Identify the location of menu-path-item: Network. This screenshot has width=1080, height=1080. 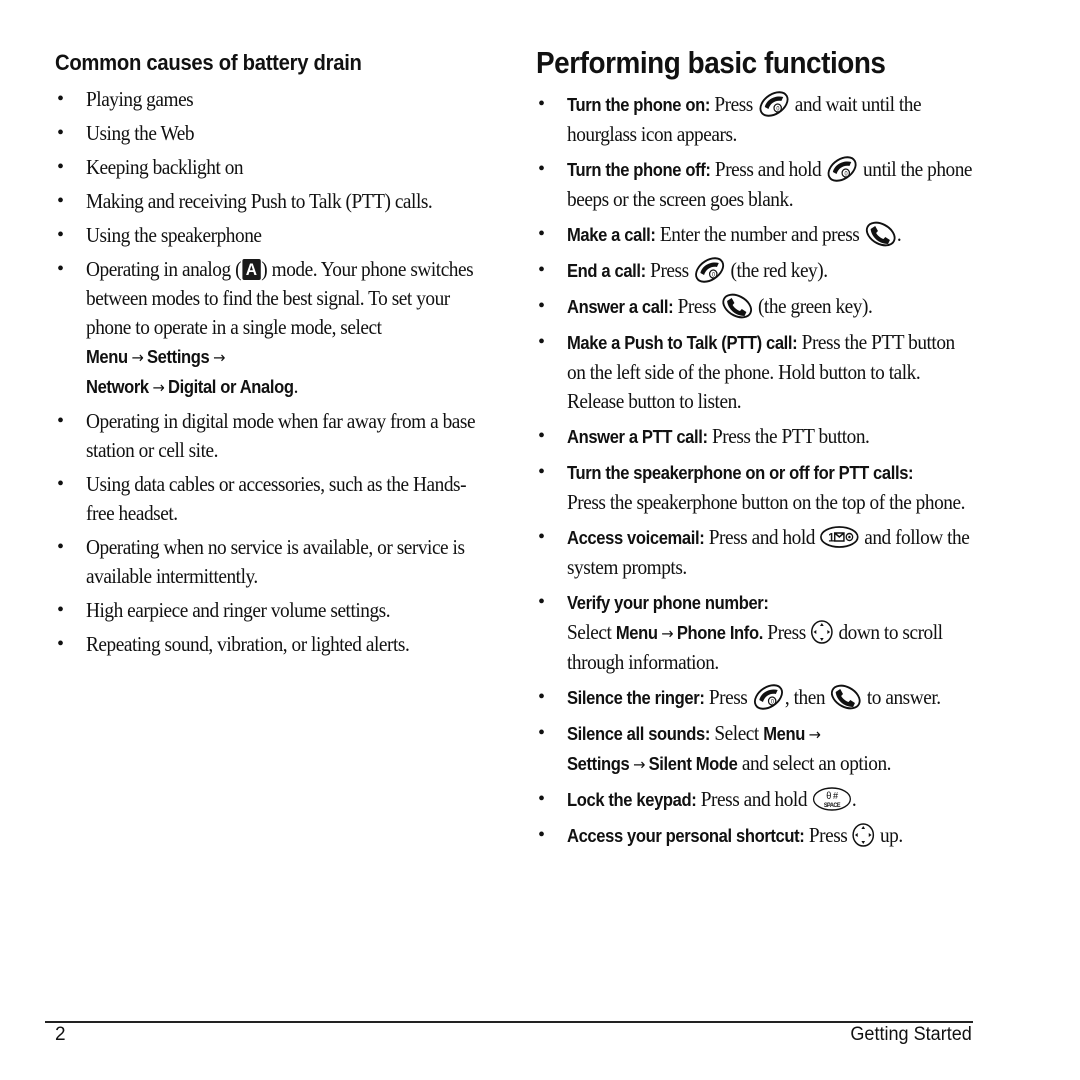
(117, 387).